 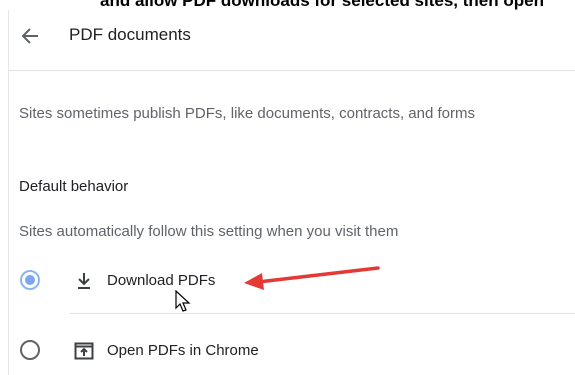 I want to click on annotation-arrow, so click(x=312, y=278).